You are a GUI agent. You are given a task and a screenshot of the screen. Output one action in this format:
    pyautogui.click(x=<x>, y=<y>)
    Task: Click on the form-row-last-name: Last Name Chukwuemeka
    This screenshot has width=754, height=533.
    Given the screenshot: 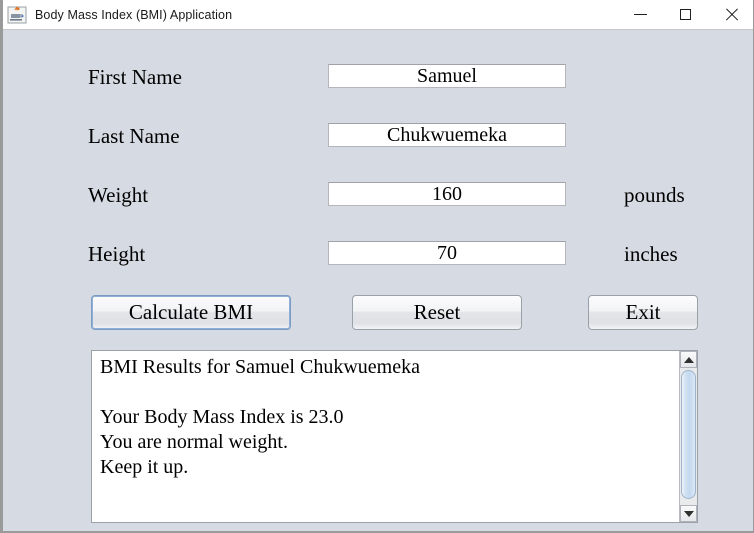 What is the action you would take?
    pyautogui.click(x=379, y=136)
    